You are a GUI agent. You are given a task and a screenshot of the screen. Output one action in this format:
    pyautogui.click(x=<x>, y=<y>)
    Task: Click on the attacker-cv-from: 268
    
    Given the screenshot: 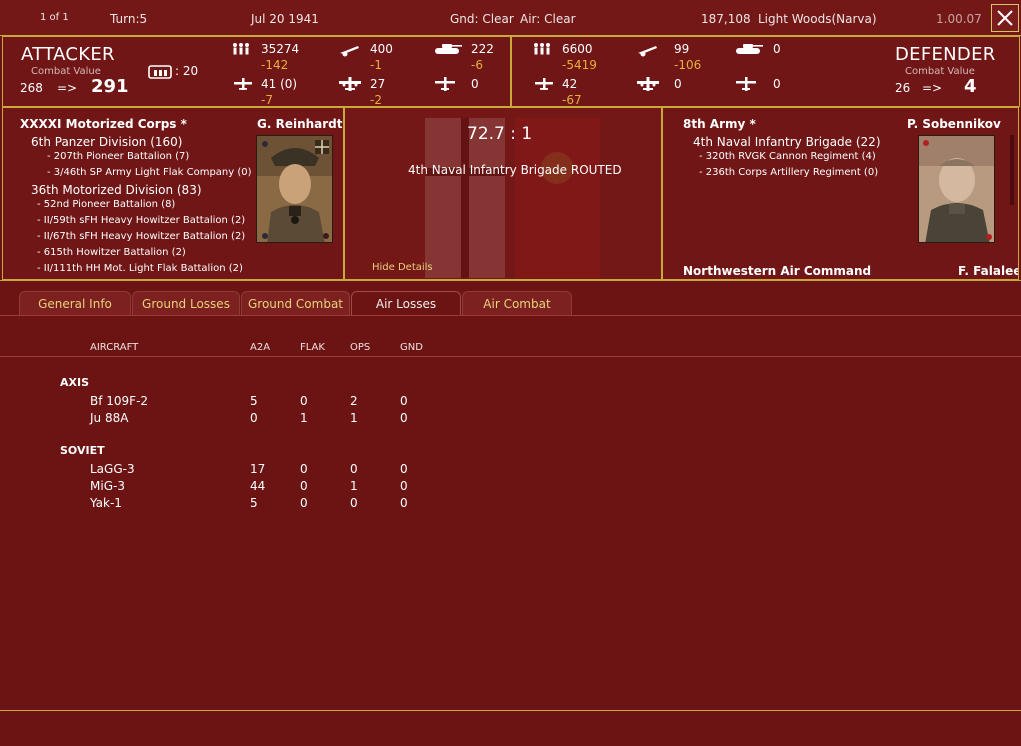 What is the action you would take?
    pyautogui.click(x=31, y=88)
    